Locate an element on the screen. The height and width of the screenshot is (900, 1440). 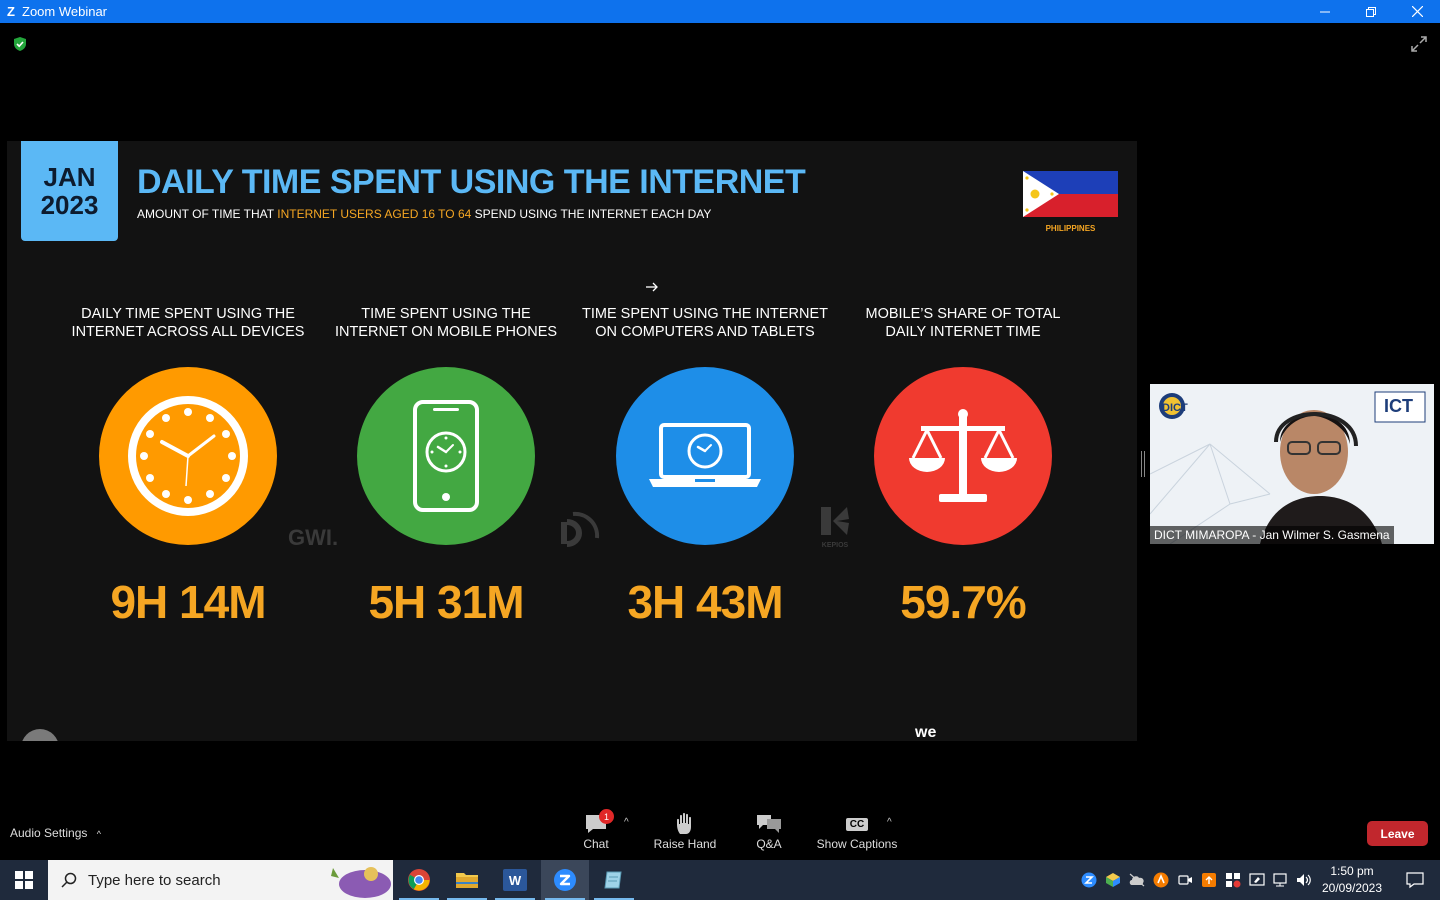
taskbar-app-chrome is located at coordinates (419, 880).